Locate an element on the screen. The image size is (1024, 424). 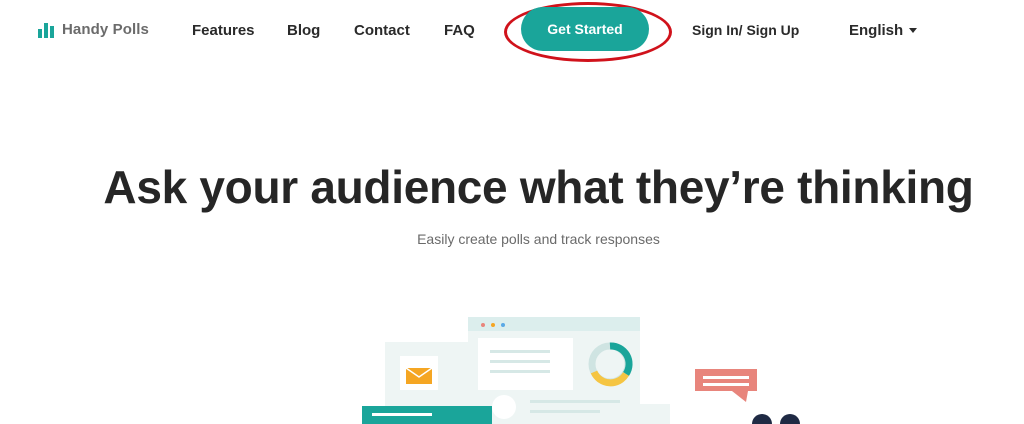
speech-bubble-tail is located at coordinates (740, 396).